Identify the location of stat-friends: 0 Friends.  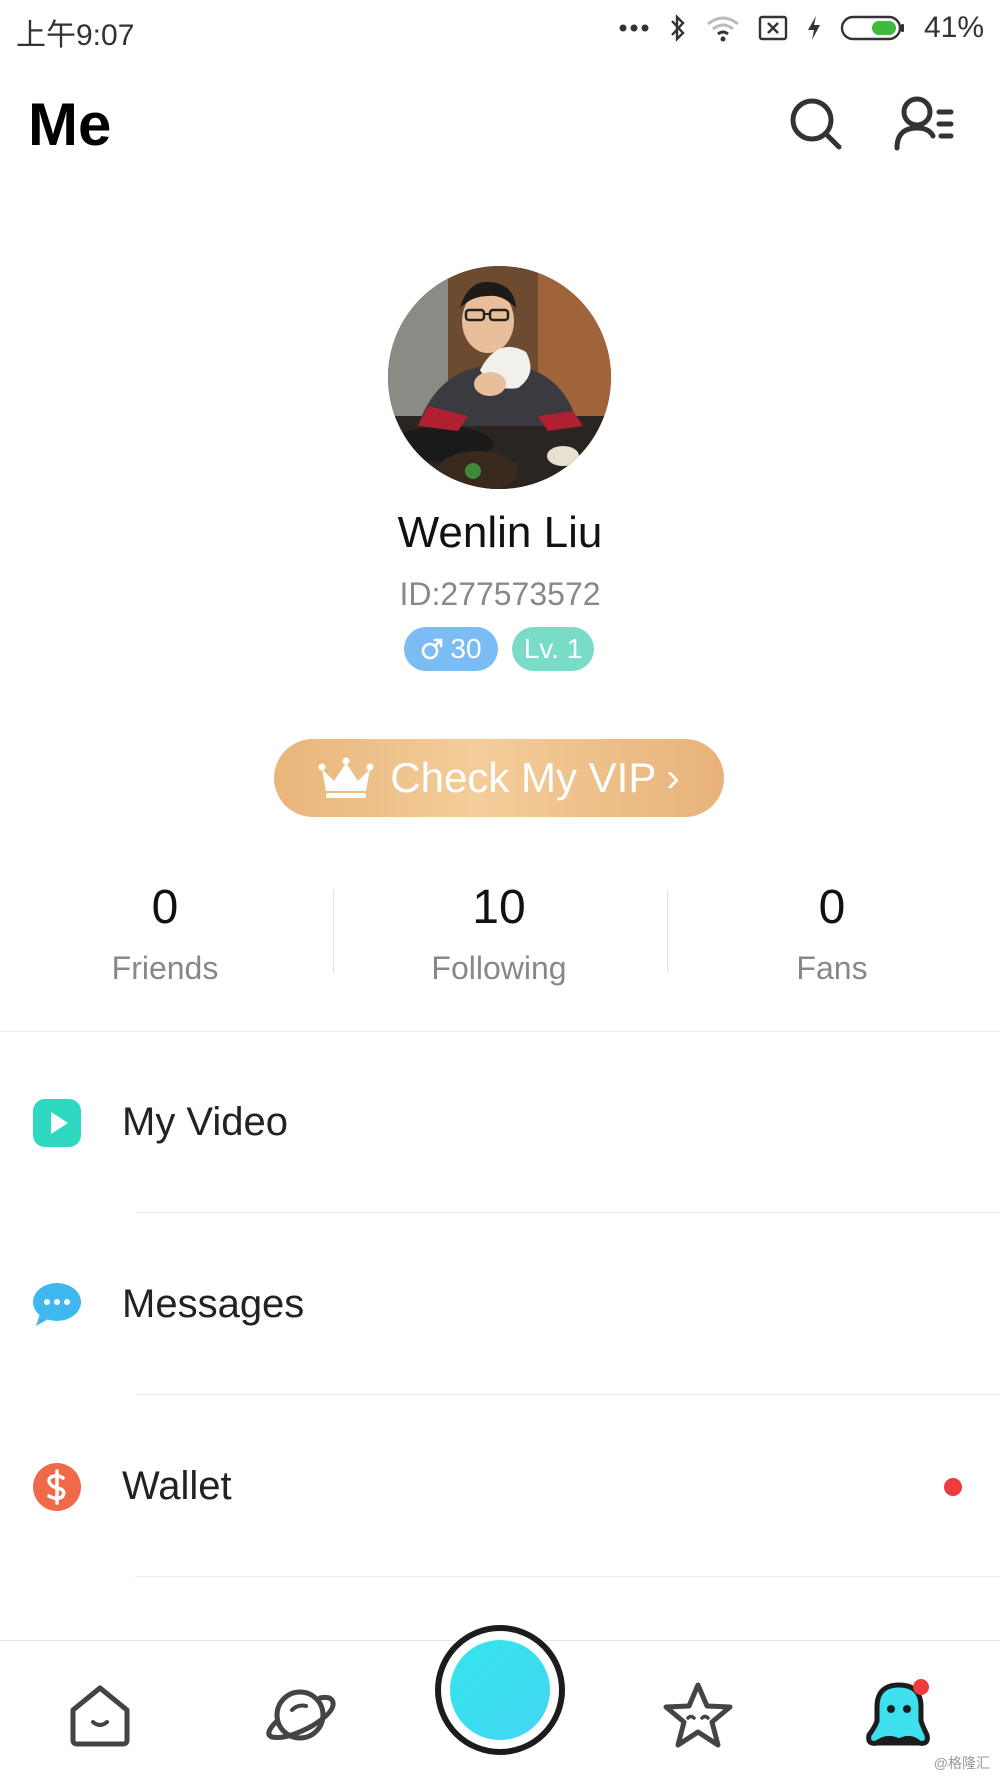
(165, 933).